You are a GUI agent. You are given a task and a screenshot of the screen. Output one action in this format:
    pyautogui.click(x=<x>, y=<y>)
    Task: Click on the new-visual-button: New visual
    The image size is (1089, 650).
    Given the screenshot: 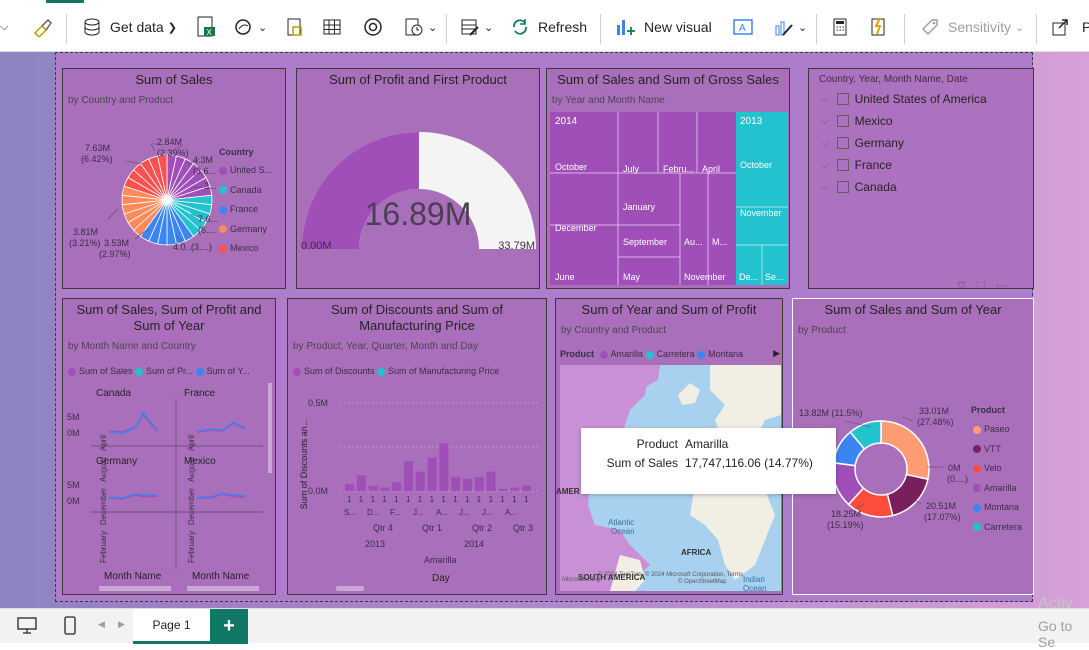 What is the action you would take?
    pyautogui.click(x=663, y=27)
    